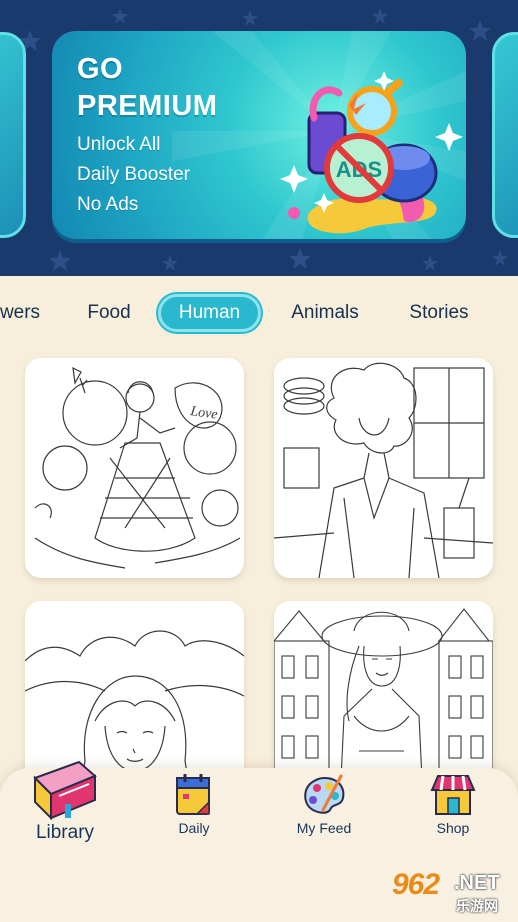 The height and width of the screenshot is (922, 518). I want to click on artwork-card-girl-balloons: Love, so click(134, 468).